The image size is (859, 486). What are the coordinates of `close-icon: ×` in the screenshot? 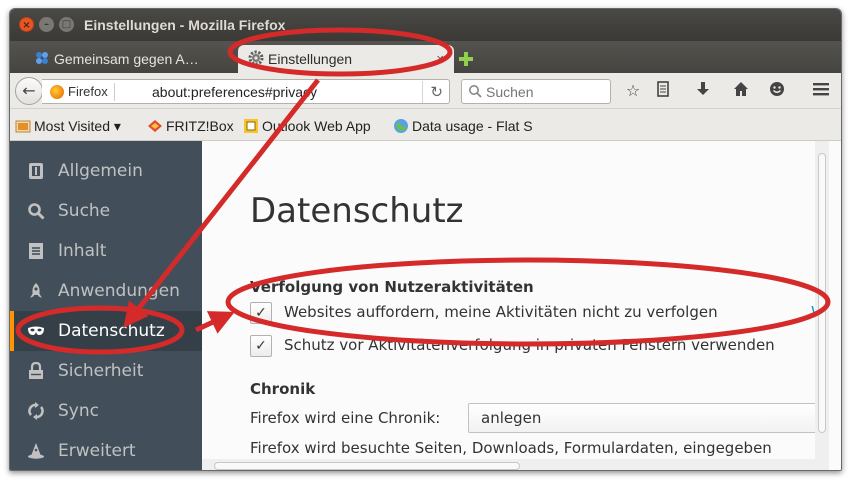 It's located at (440, 59).